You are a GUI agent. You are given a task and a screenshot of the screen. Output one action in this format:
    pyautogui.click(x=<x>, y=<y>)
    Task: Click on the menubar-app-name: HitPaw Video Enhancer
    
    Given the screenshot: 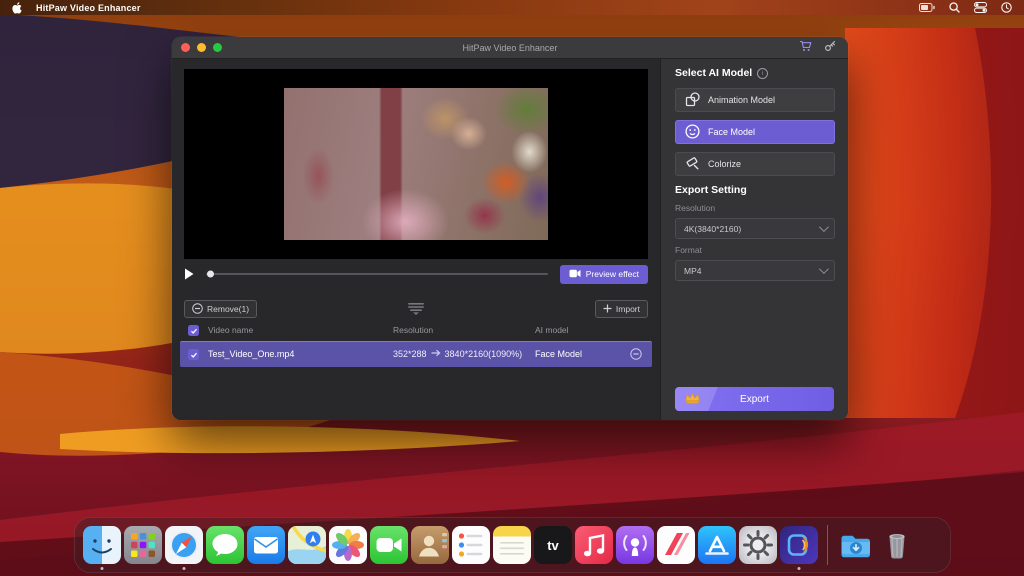 What is the action you would take?
    pyautogui.click(x=88, y=8)
    